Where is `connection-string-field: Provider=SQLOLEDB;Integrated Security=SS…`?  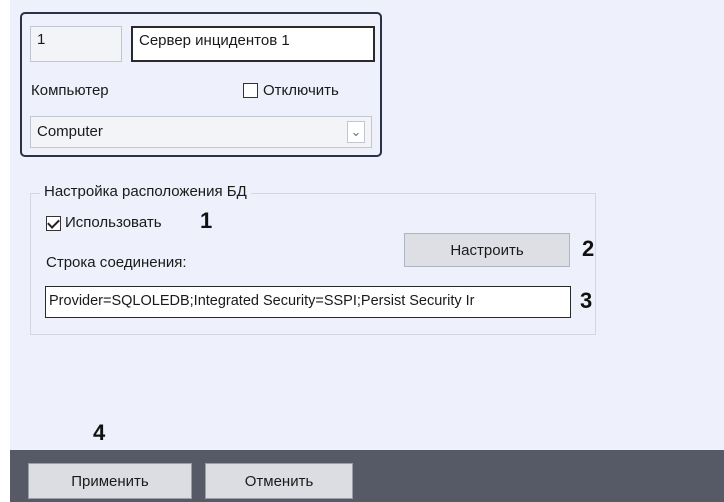 connection-string-field: Provider=SQLOLEDB;Integrated Security=SS… is located at coordinates (308, 302).